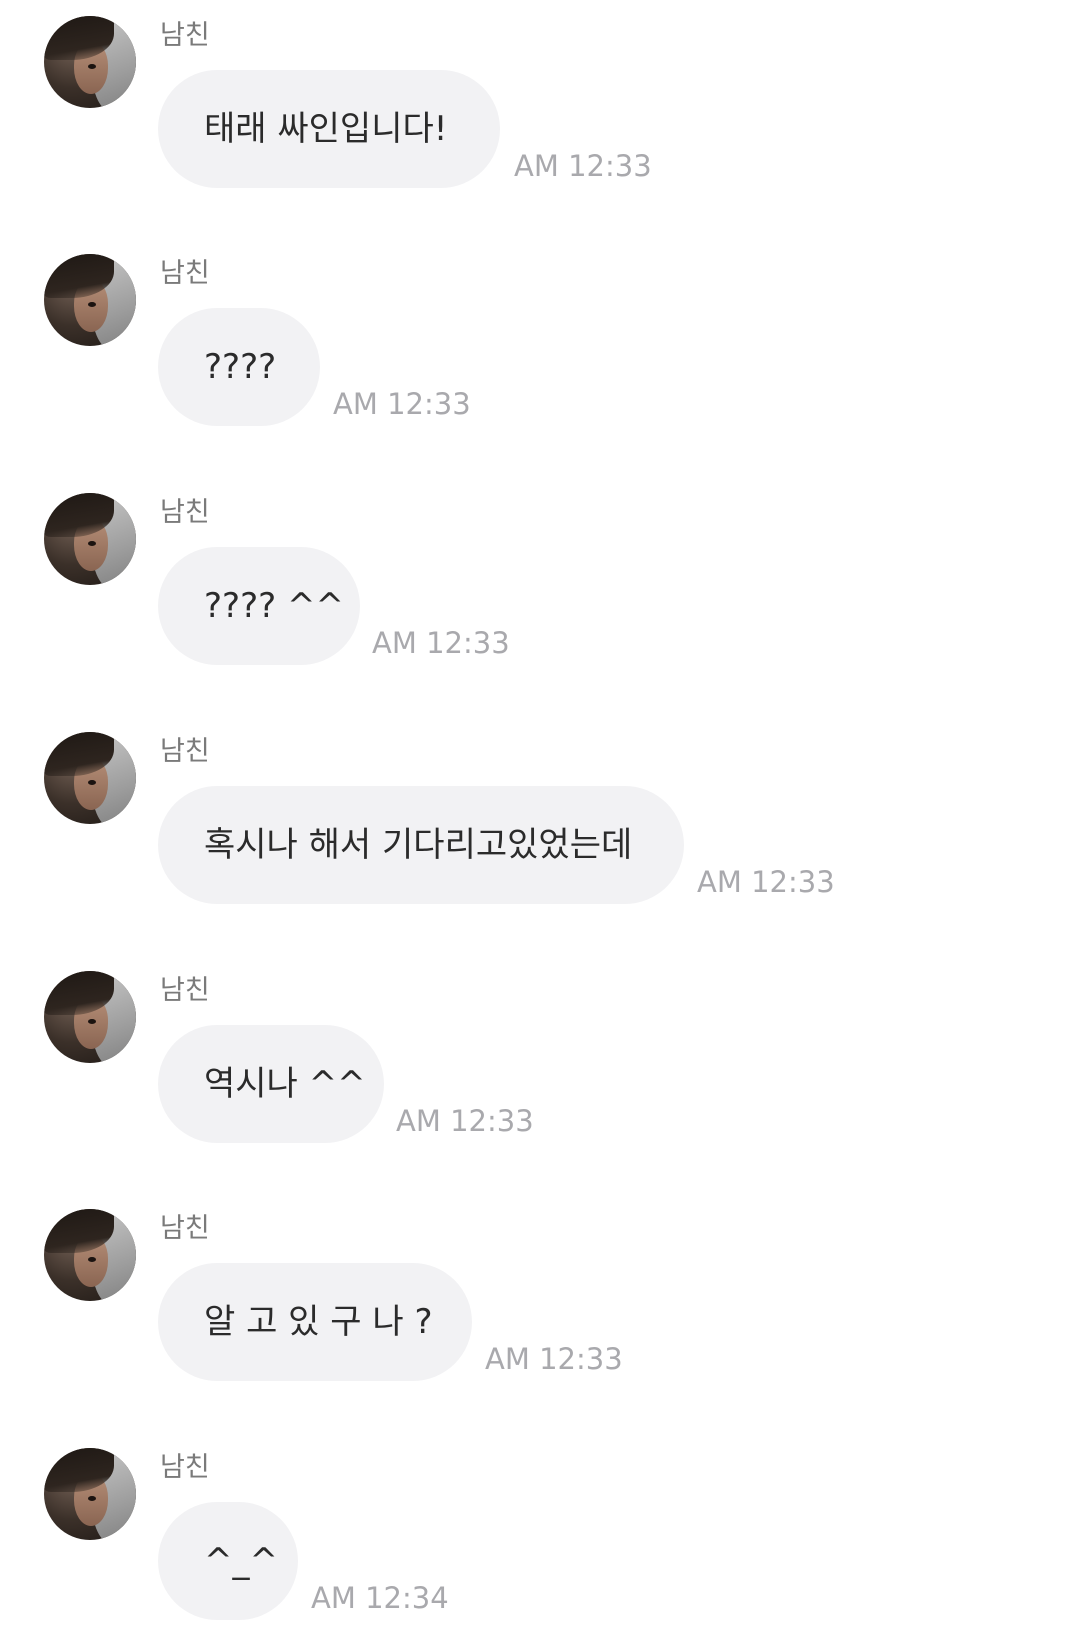 Image resolution: width=1080 pixels, height=1646 pixels. What do you see at coordinates (326, 129) in the screenshot?
I see `message-text: 태래 싸인입니다!` at bounding box center [326, 129].